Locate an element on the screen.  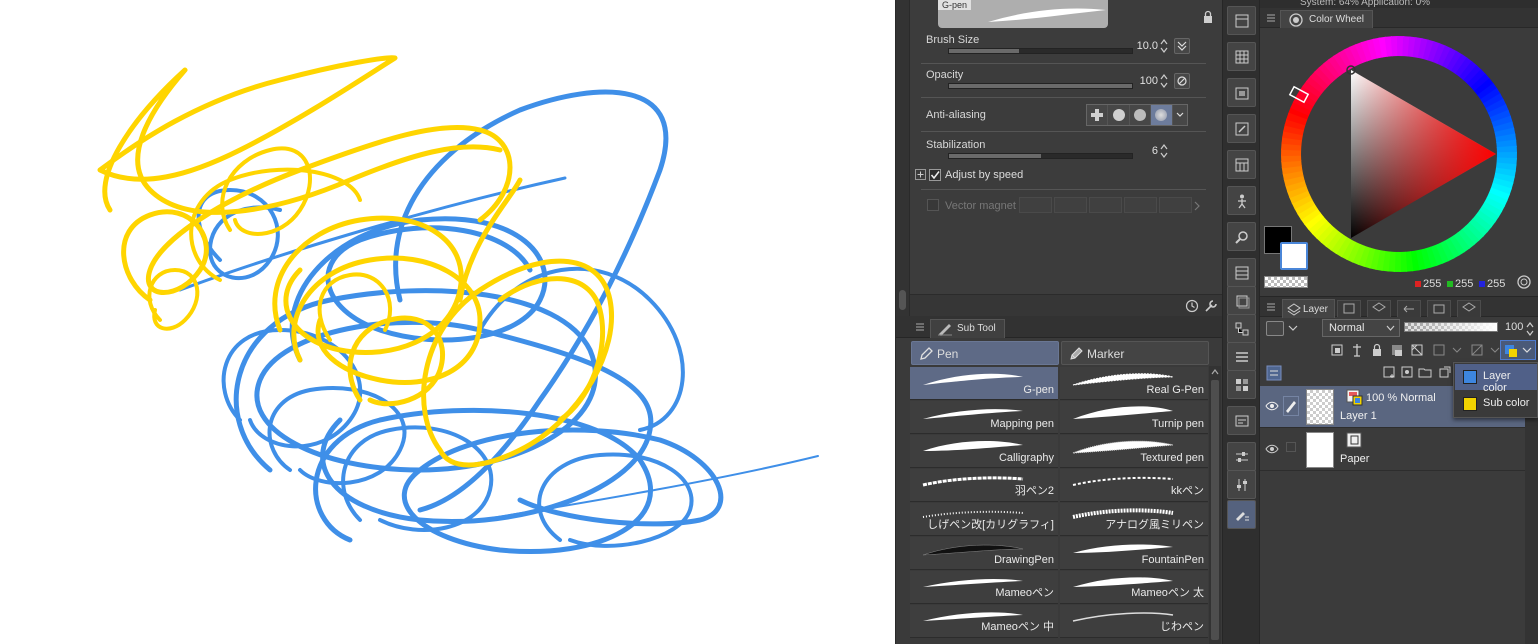
transfer-layer-icon is located at coordinates (1445, 372).